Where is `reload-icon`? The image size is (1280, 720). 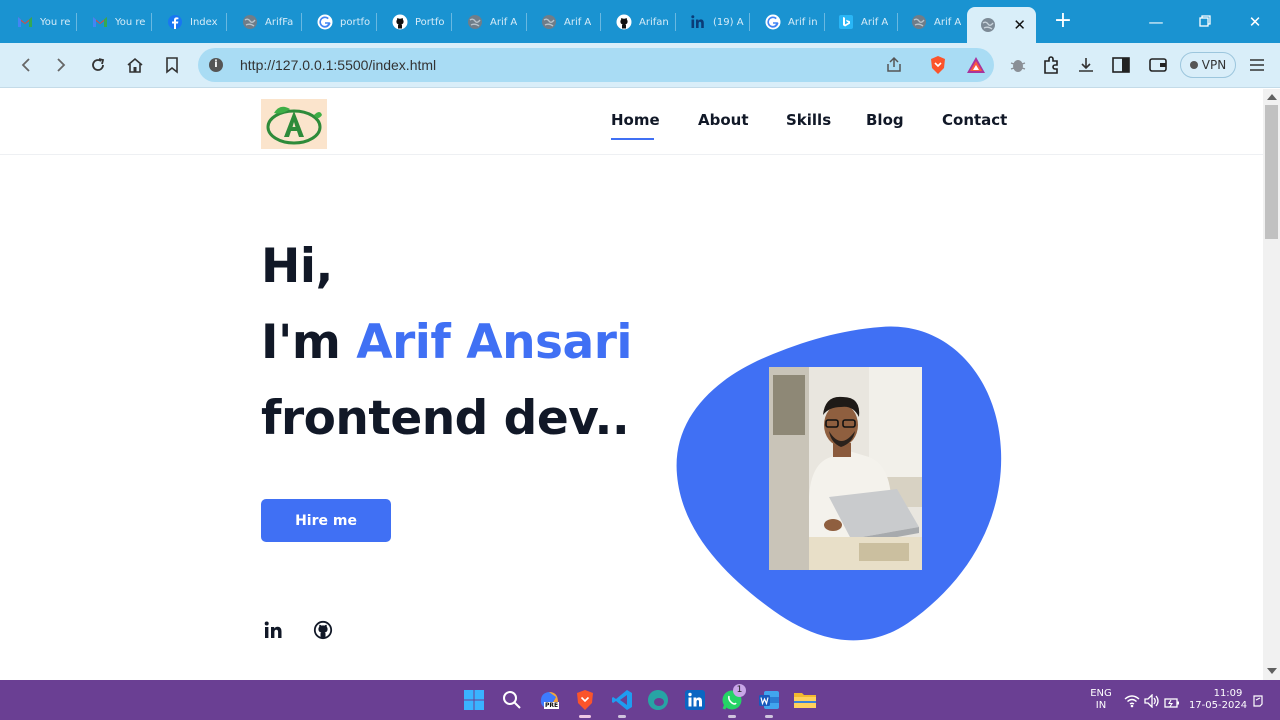
reload-icon is located at coordinates (98, 65).